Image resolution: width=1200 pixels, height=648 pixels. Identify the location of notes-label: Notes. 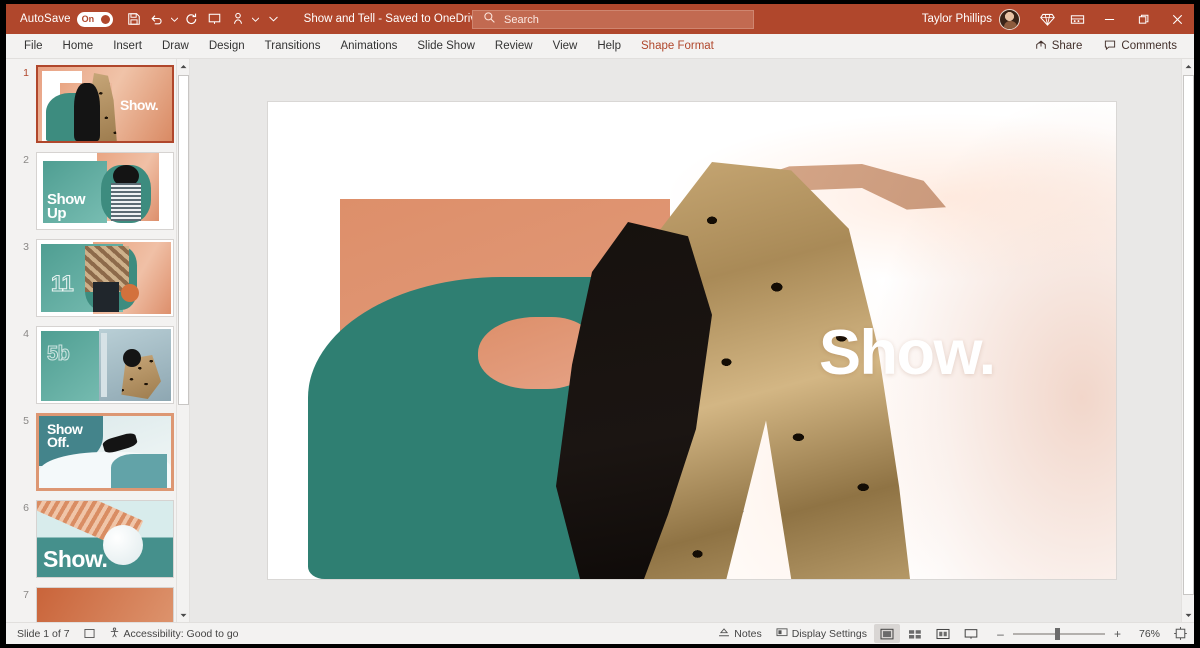
(748, 633).